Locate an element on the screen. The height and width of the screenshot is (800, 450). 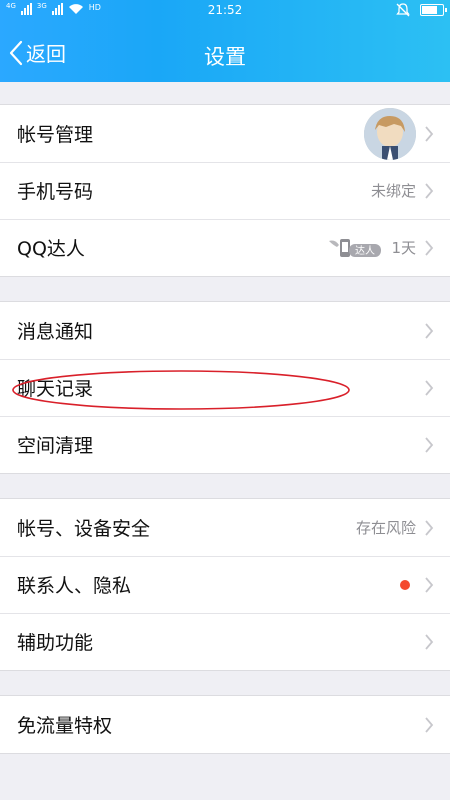
status-right is located at coordinates (421, 10).